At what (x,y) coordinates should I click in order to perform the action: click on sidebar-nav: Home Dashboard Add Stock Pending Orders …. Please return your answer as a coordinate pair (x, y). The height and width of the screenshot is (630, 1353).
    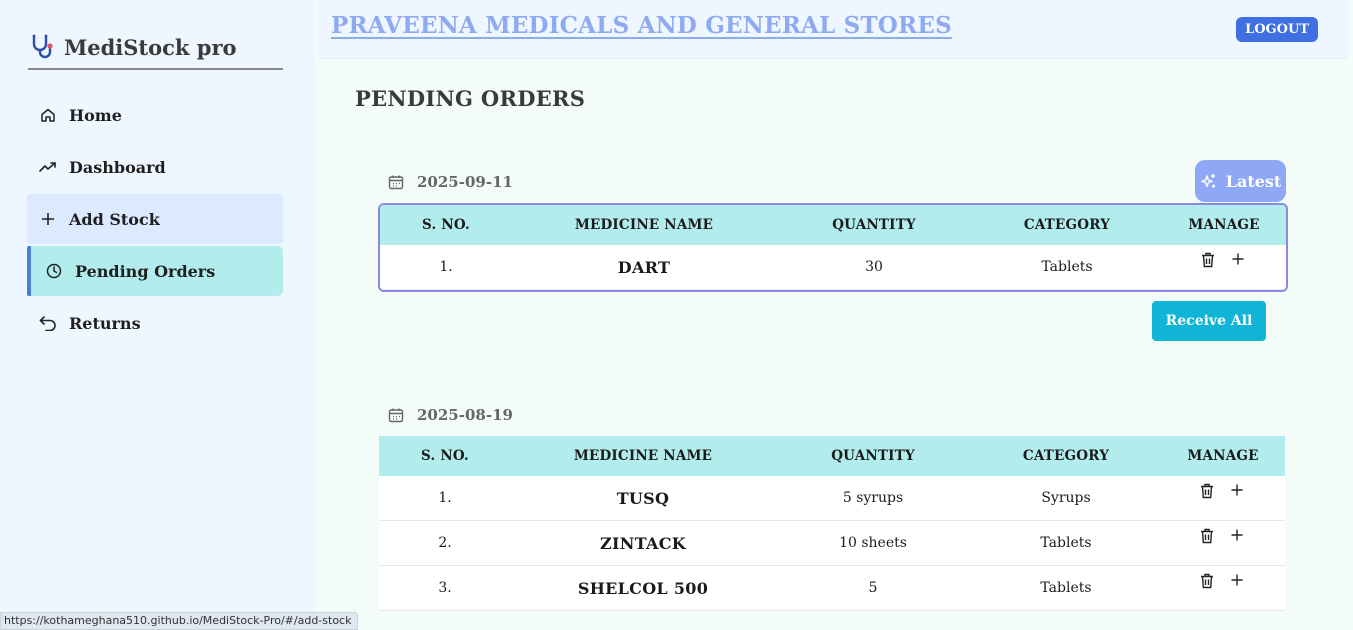
    Looking at the image, I should click on (155, 220).